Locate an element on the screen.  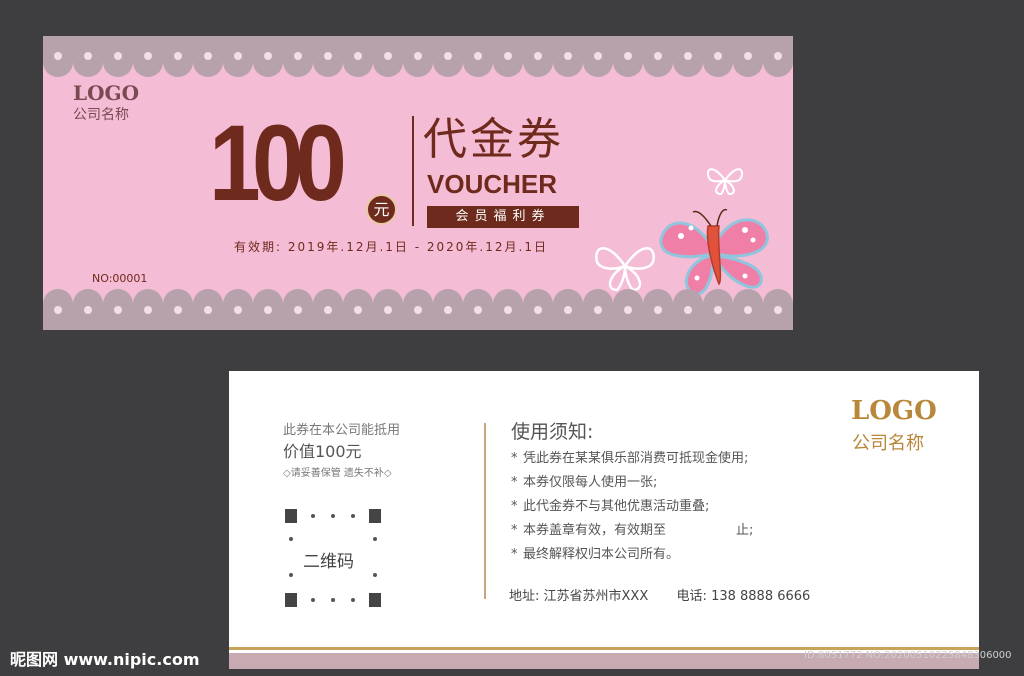
outline-butterfly-icon is located at coordinates (725, 182).